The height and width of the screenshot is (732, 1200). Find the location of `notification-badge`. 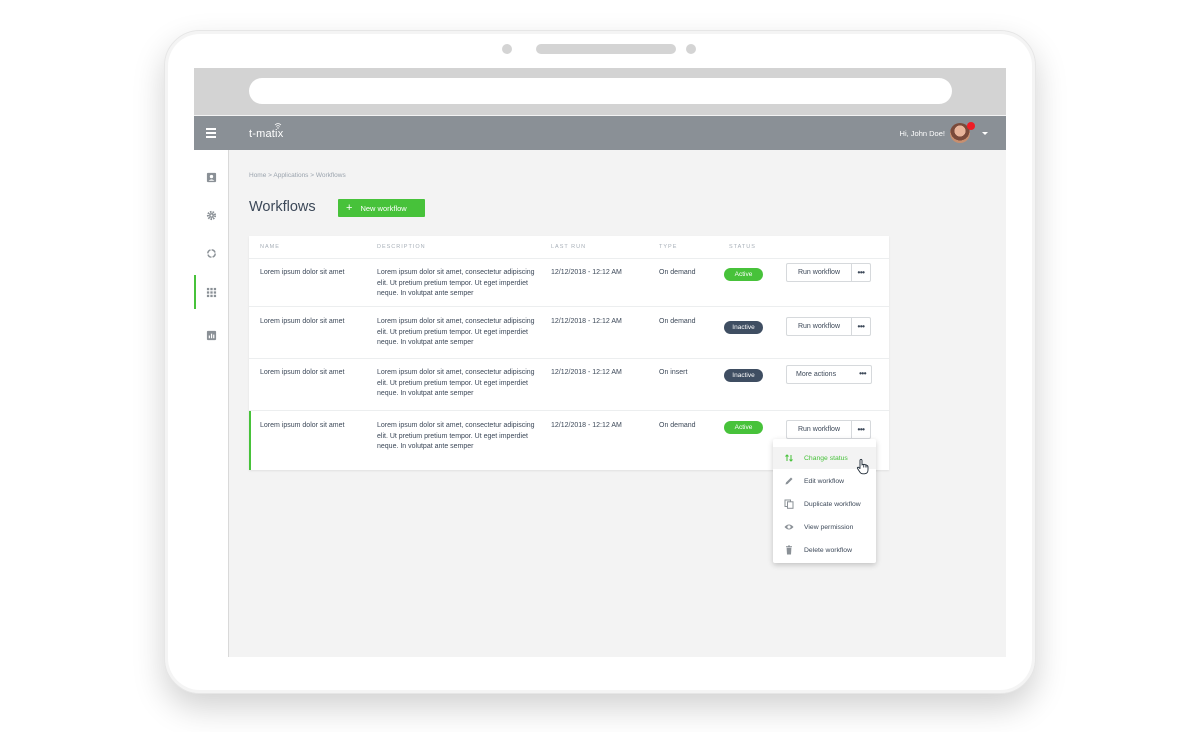

notification-badge is located at coordinates (971, 126).